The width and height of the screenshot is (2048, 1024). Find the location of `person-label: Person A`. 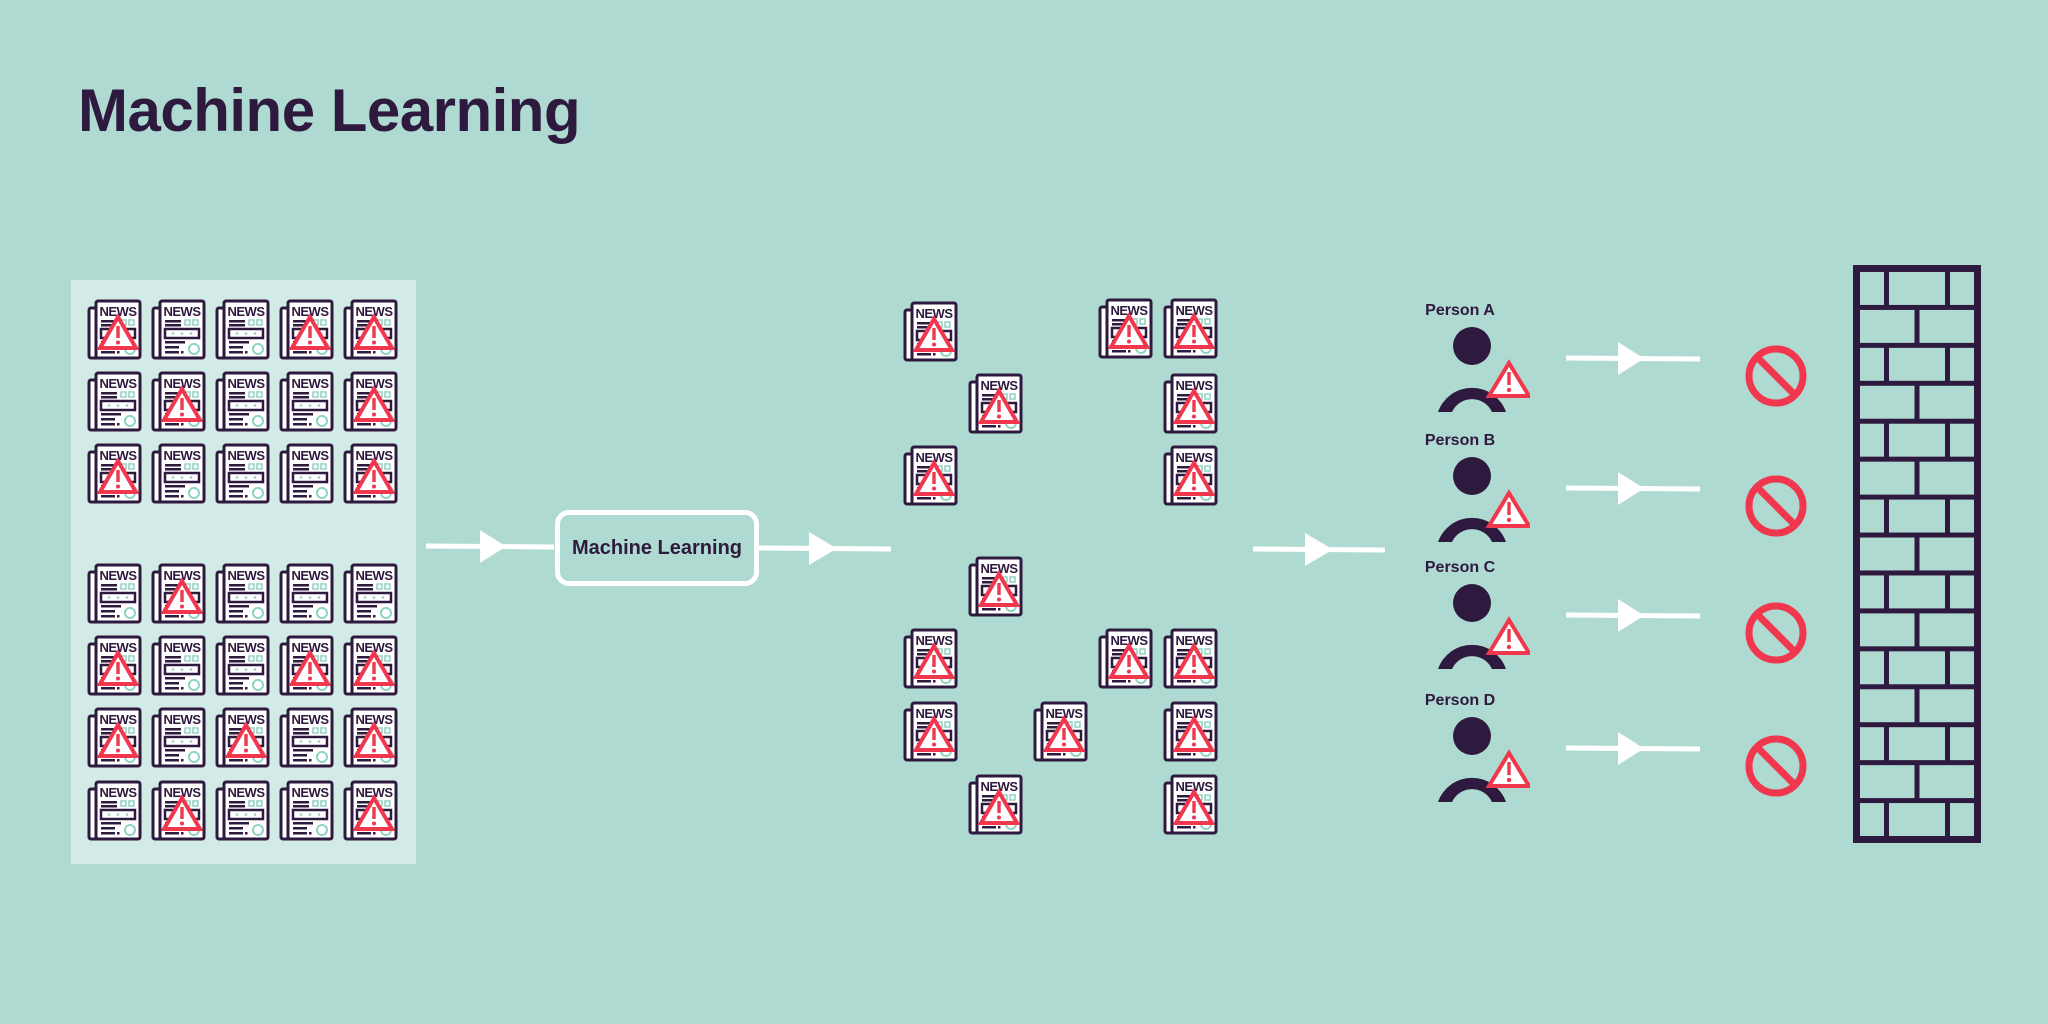

person-label: Person A is located at coordinates (1460, 310).